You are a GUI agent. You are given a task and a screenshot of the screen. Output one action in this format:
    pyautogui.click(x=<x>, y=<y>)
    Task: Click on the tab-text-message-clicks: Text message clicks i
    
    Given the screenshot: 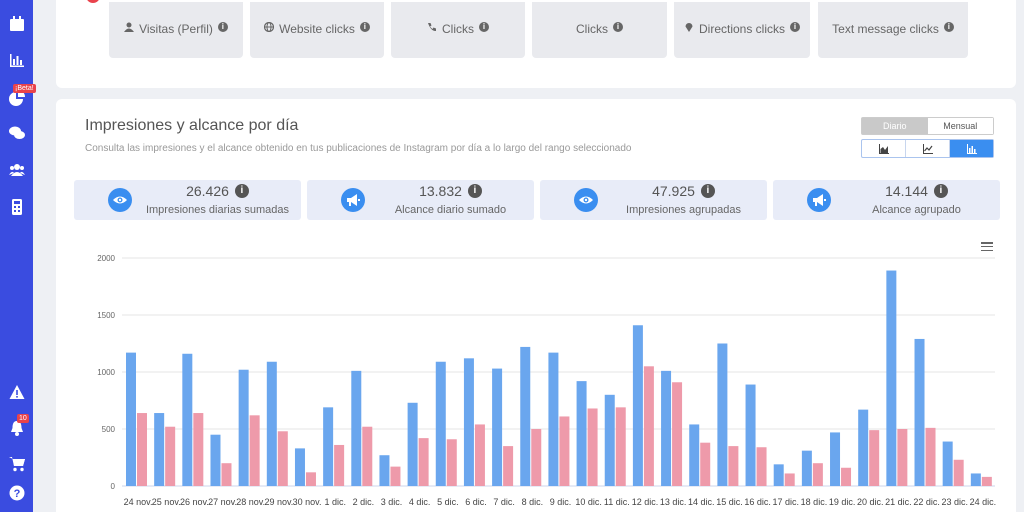 What is the action you would take?
    pyautogui.click(x=893, y=30)
    